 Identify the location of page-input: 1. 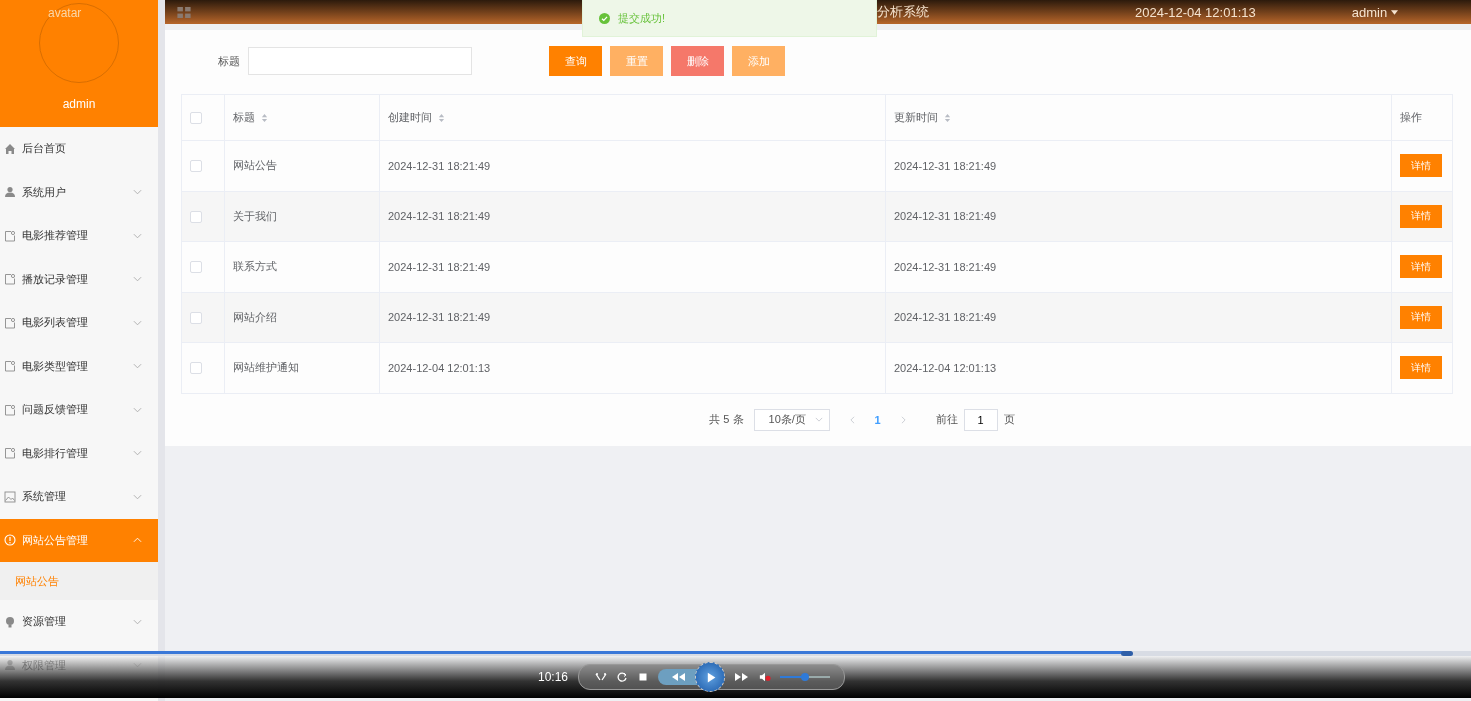
(980, 419).